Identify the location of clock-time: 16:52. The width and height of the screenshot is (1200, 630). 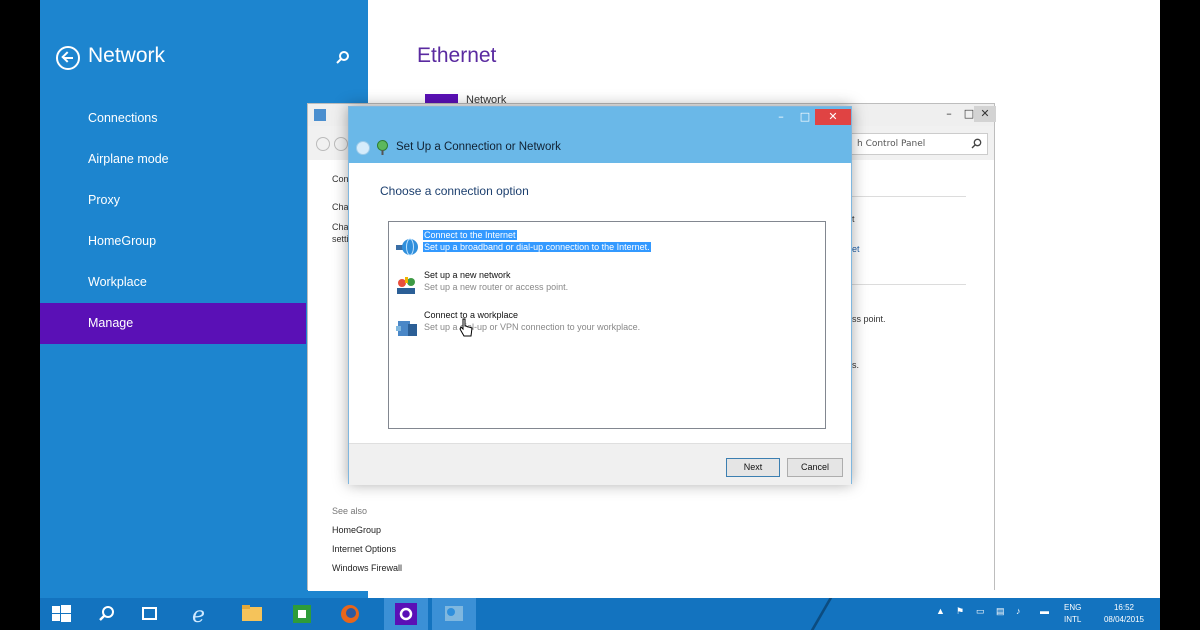
(1124, 607).